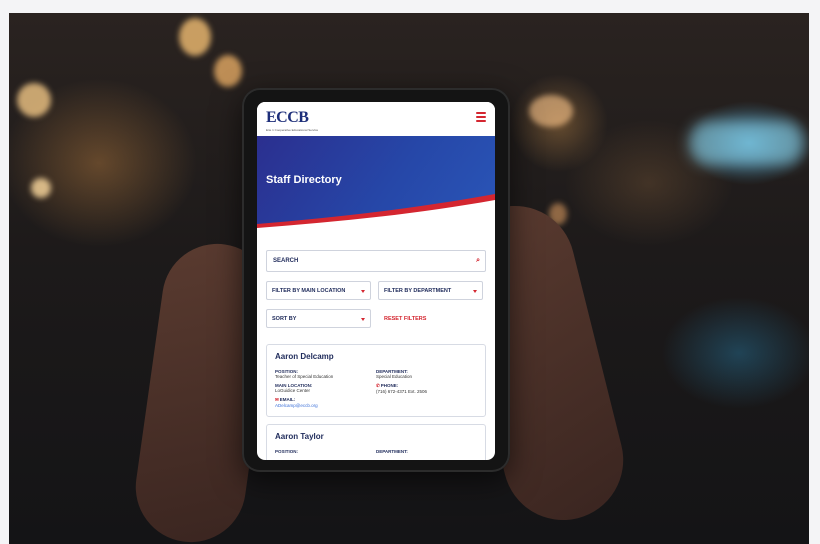  What do you see at coordinates (746, 143) in the screenshot?
I see `neon-sign` at bounding box center [746, 143].